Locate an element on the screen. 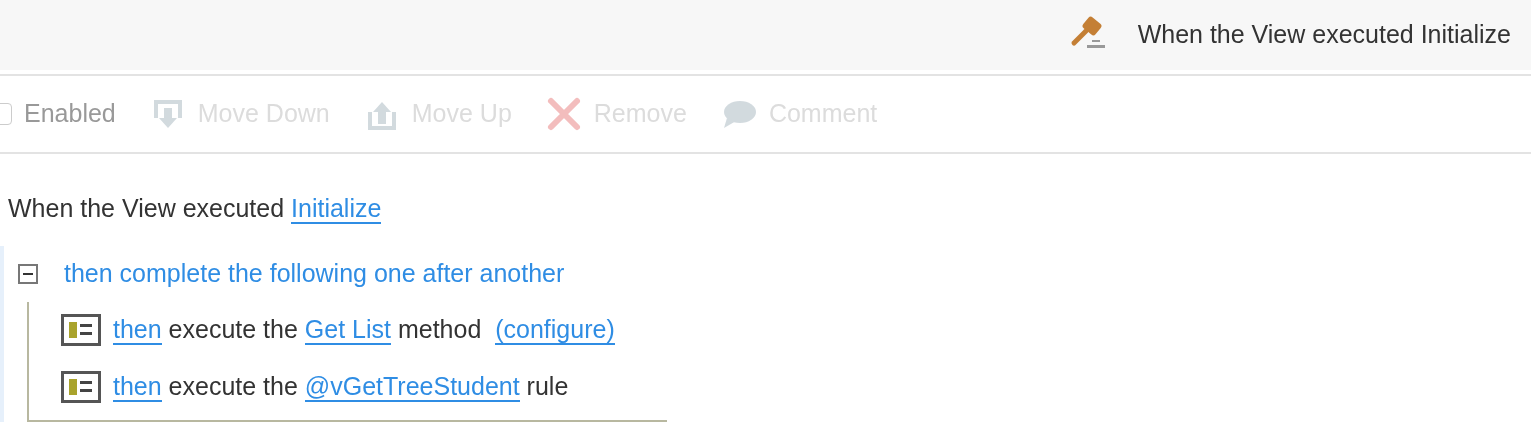 Image resolution: width=1531 pixels, height=427 pixels. enabled-label: Enabled is located at coordinates (70, 114).